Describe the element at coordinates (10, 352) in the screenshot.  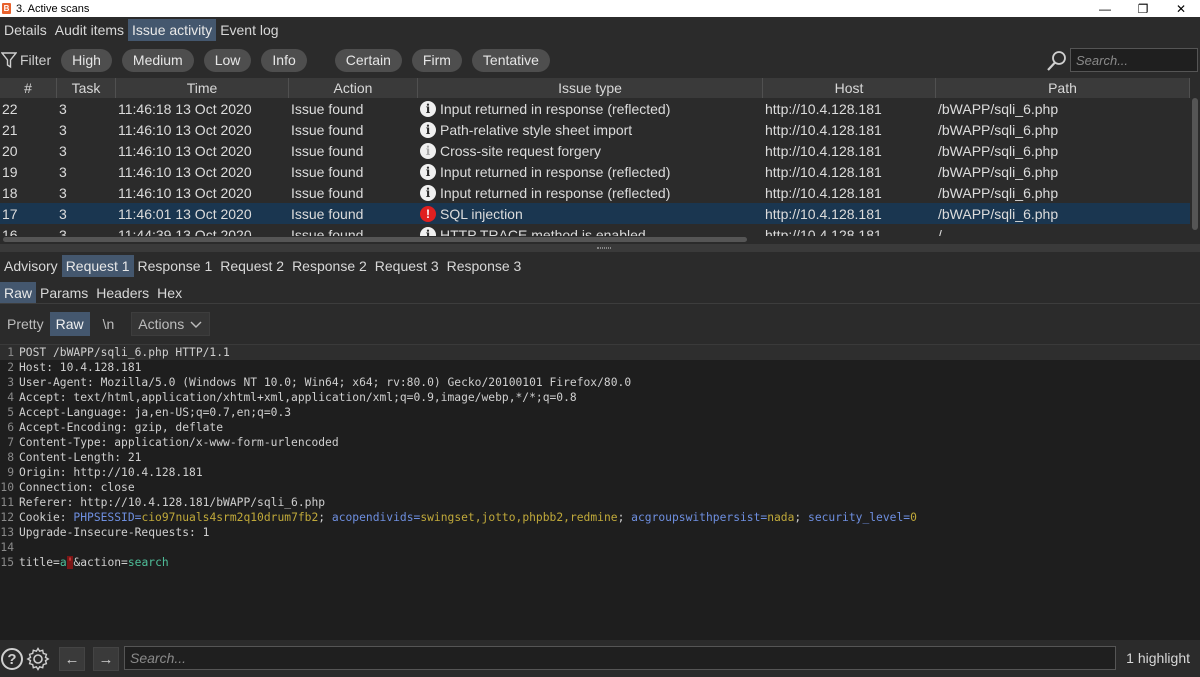
I see `line-number: 1` at that location.